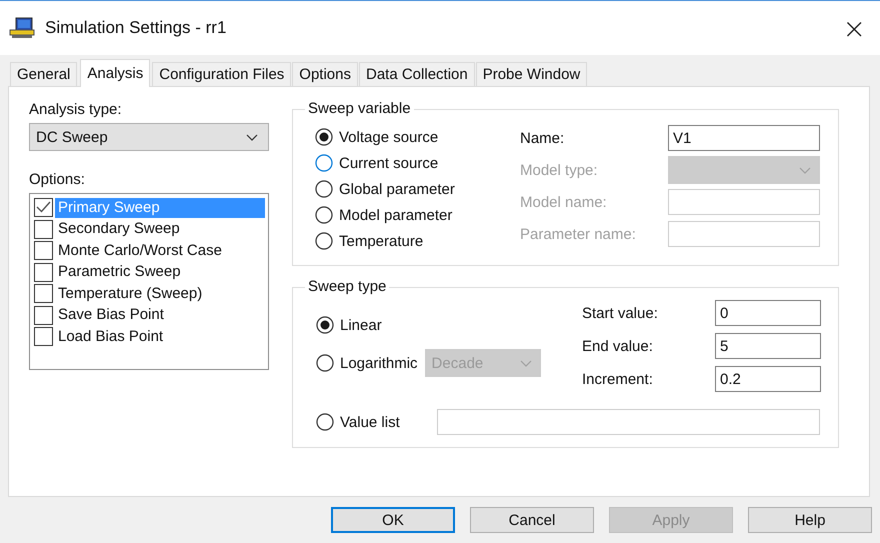 This screenshot has height=543, width=880. What do you see at coordinates (578, 234) in the screenshot?
I see `field-label: Parameter name:` at bounding box center [578, 234].